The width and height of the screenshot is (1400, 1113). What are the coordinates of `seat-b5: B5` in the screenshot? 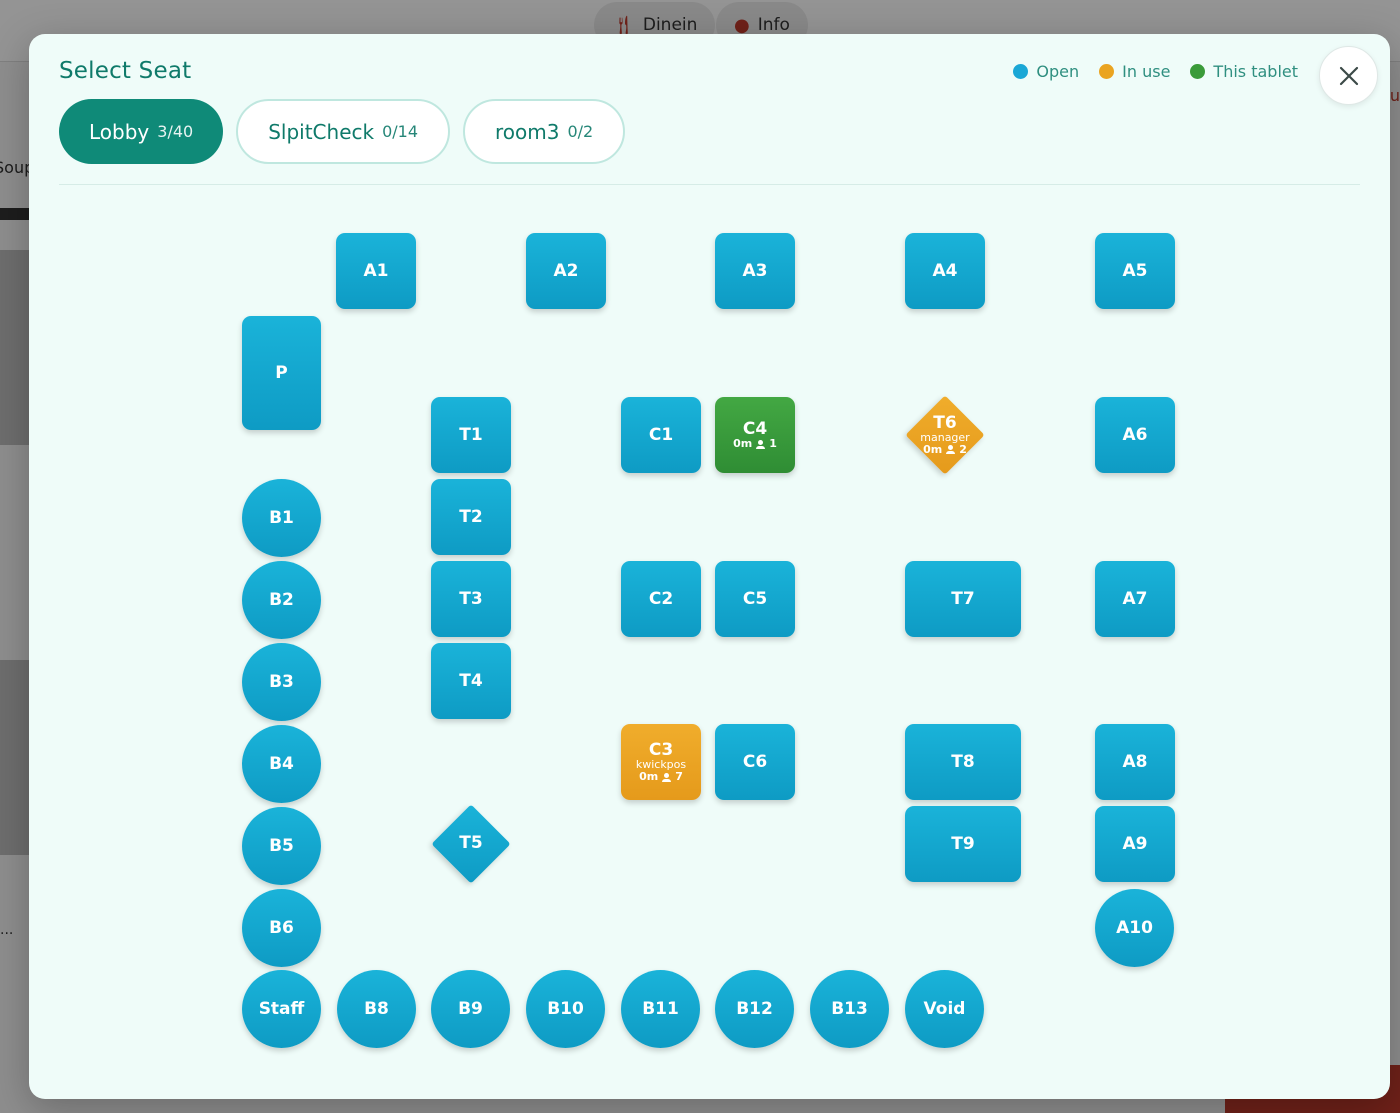 It's located at (281, 846).